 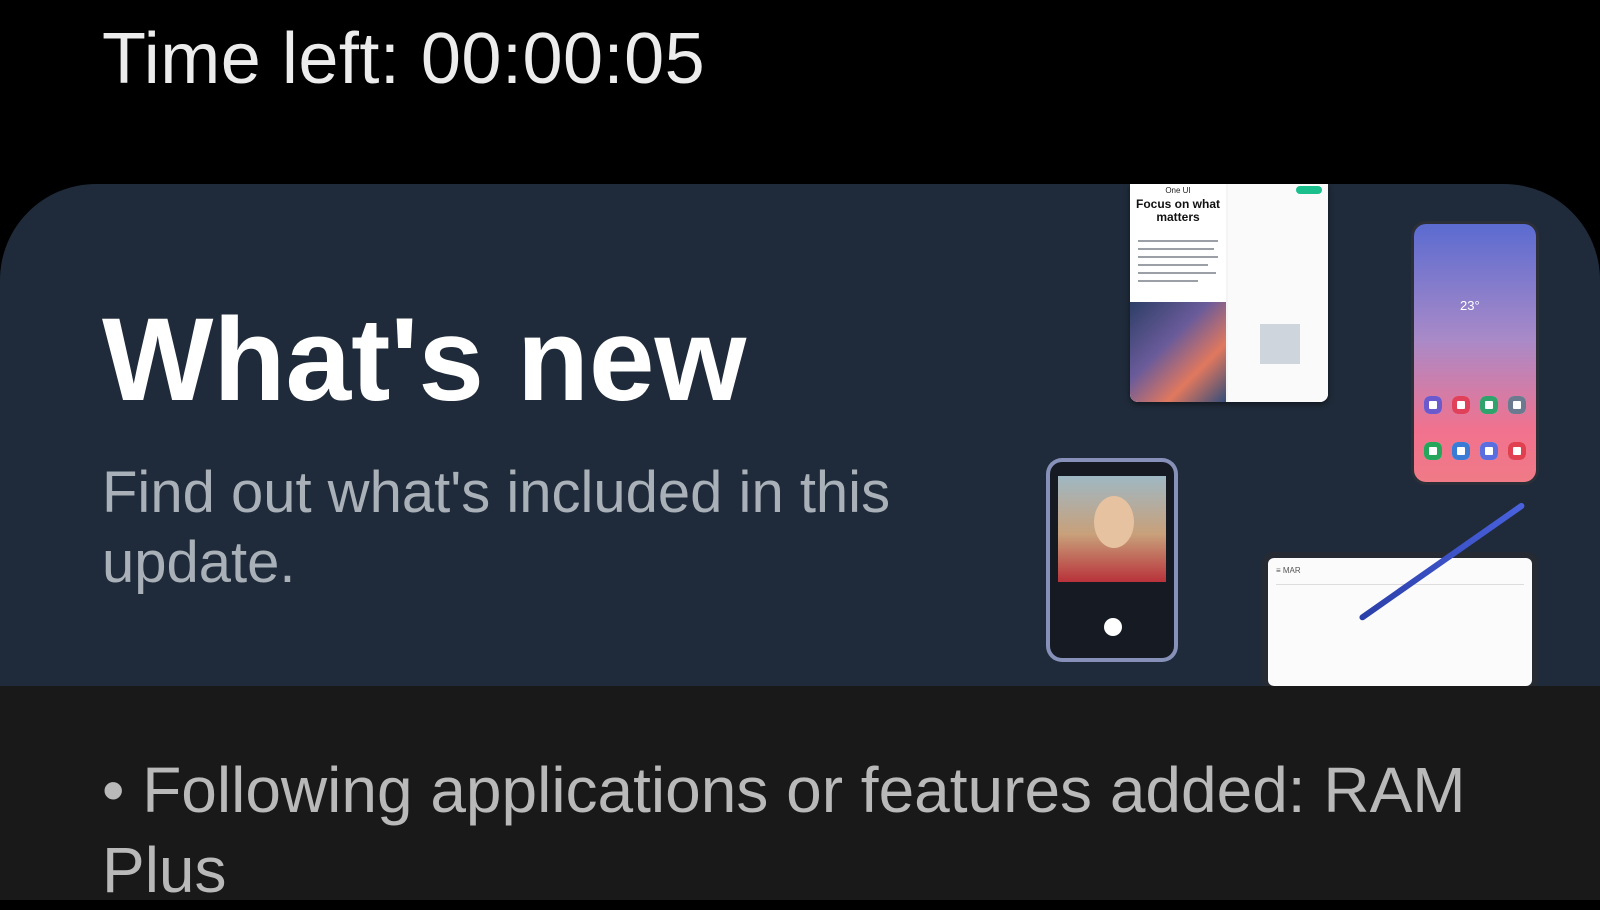 I want to click on flip-phone-illustration, so click(x=1112, y=560).